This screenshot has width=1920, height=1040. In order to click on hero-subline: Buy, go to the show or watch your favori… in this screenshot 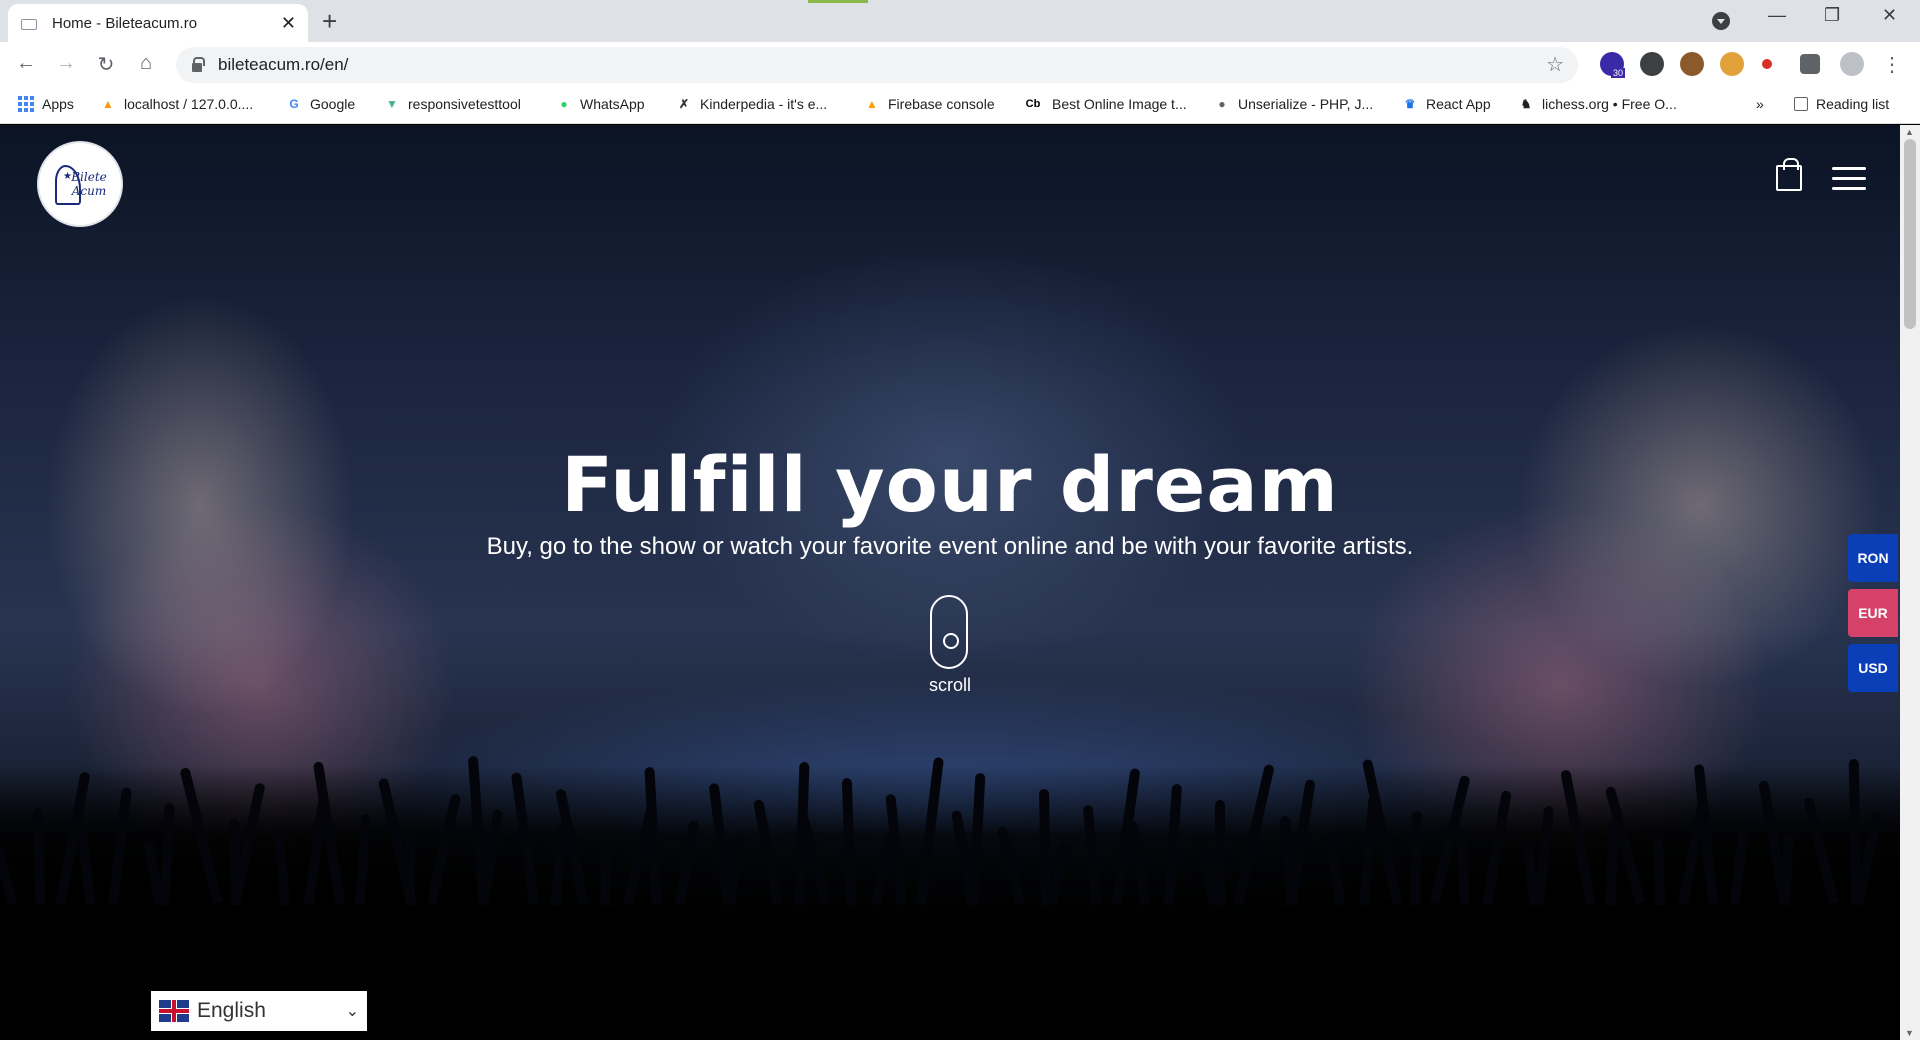, I will do `click(950, 546)`.